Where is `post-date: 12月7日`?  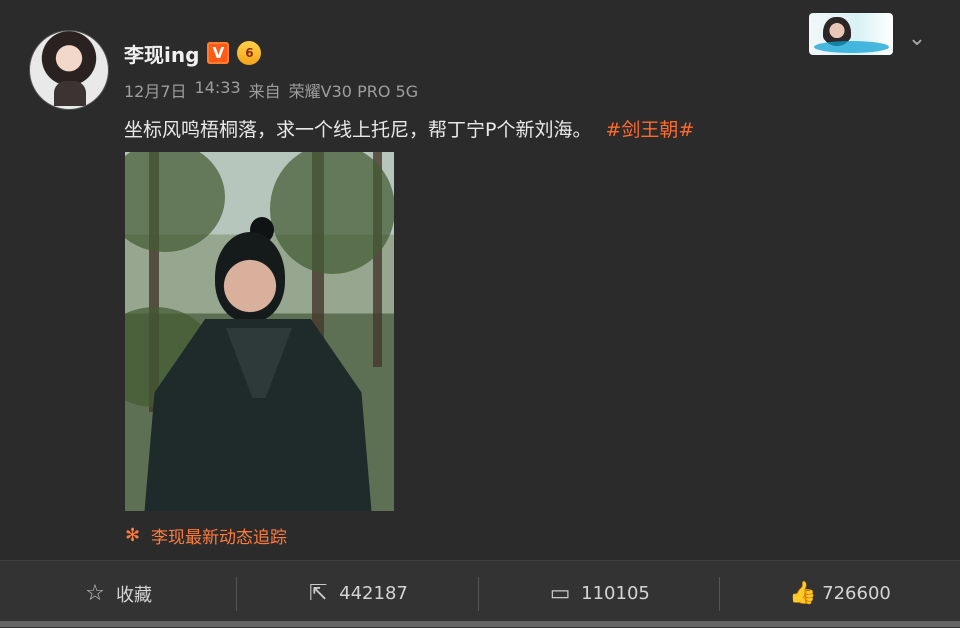 post-date: 12月7日 is located at coordinates (155, 91).